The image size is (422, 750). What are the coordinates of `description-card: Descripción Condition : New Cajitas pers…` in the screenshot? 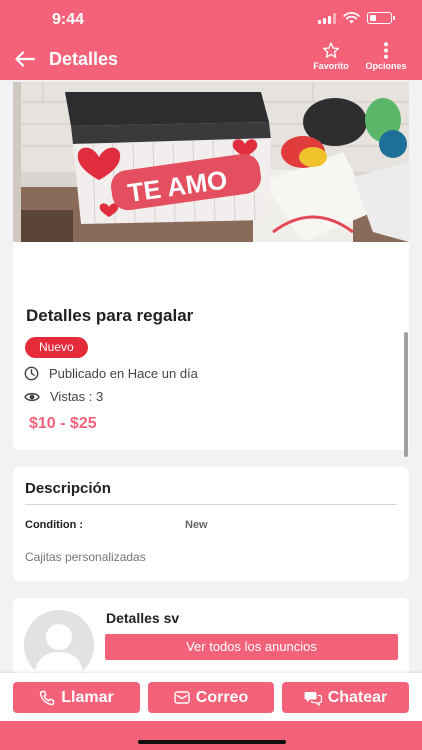 It's located at (211, 524).